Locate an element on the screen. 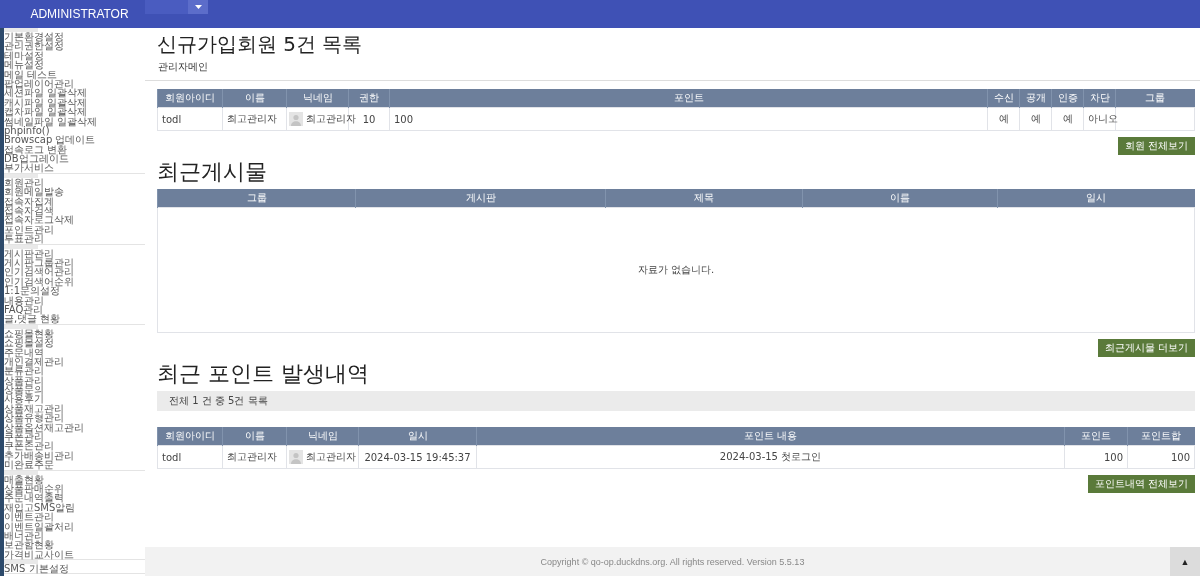  brand-title: ADMINISTRATOR is located at coordinates (72, 14).